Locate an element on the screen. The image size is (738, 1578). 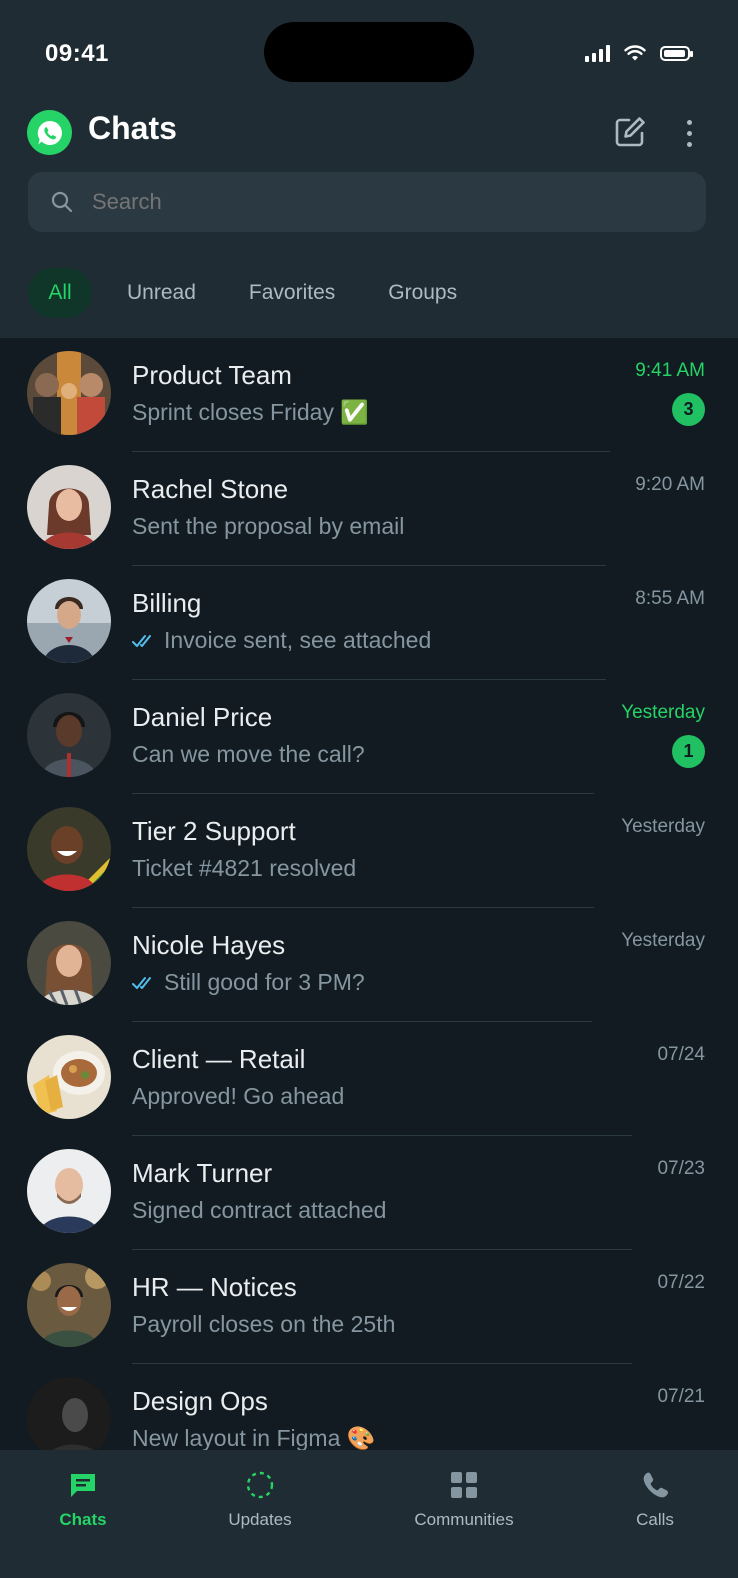
chat-preview: Still good for 3 PM? is located at coordinates (248, 982).